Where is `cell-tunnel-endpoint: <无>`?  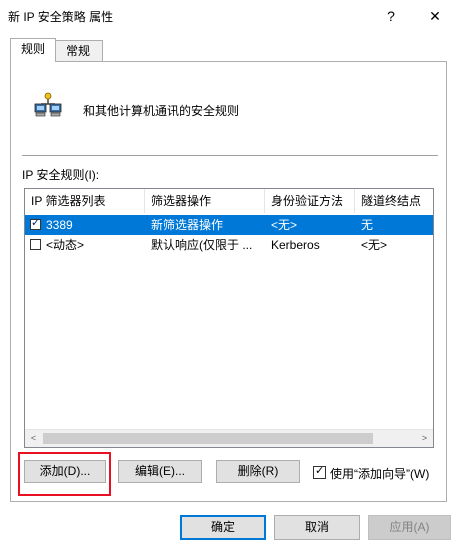 cell-tunnel-endpoint: <无> is located at coordinates (374, 245).